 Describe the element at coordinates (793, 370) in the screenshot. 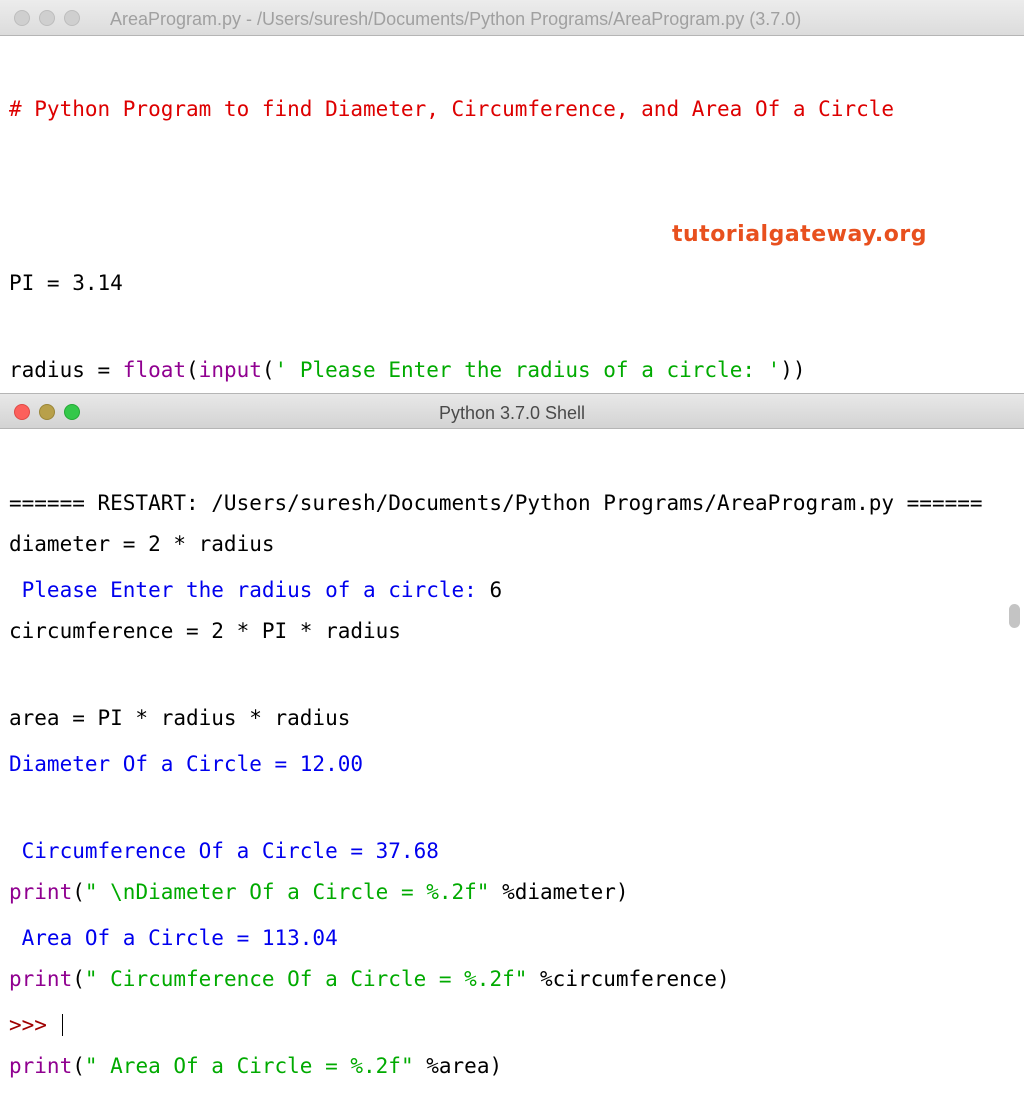

I see `code-text: ))` at that location.